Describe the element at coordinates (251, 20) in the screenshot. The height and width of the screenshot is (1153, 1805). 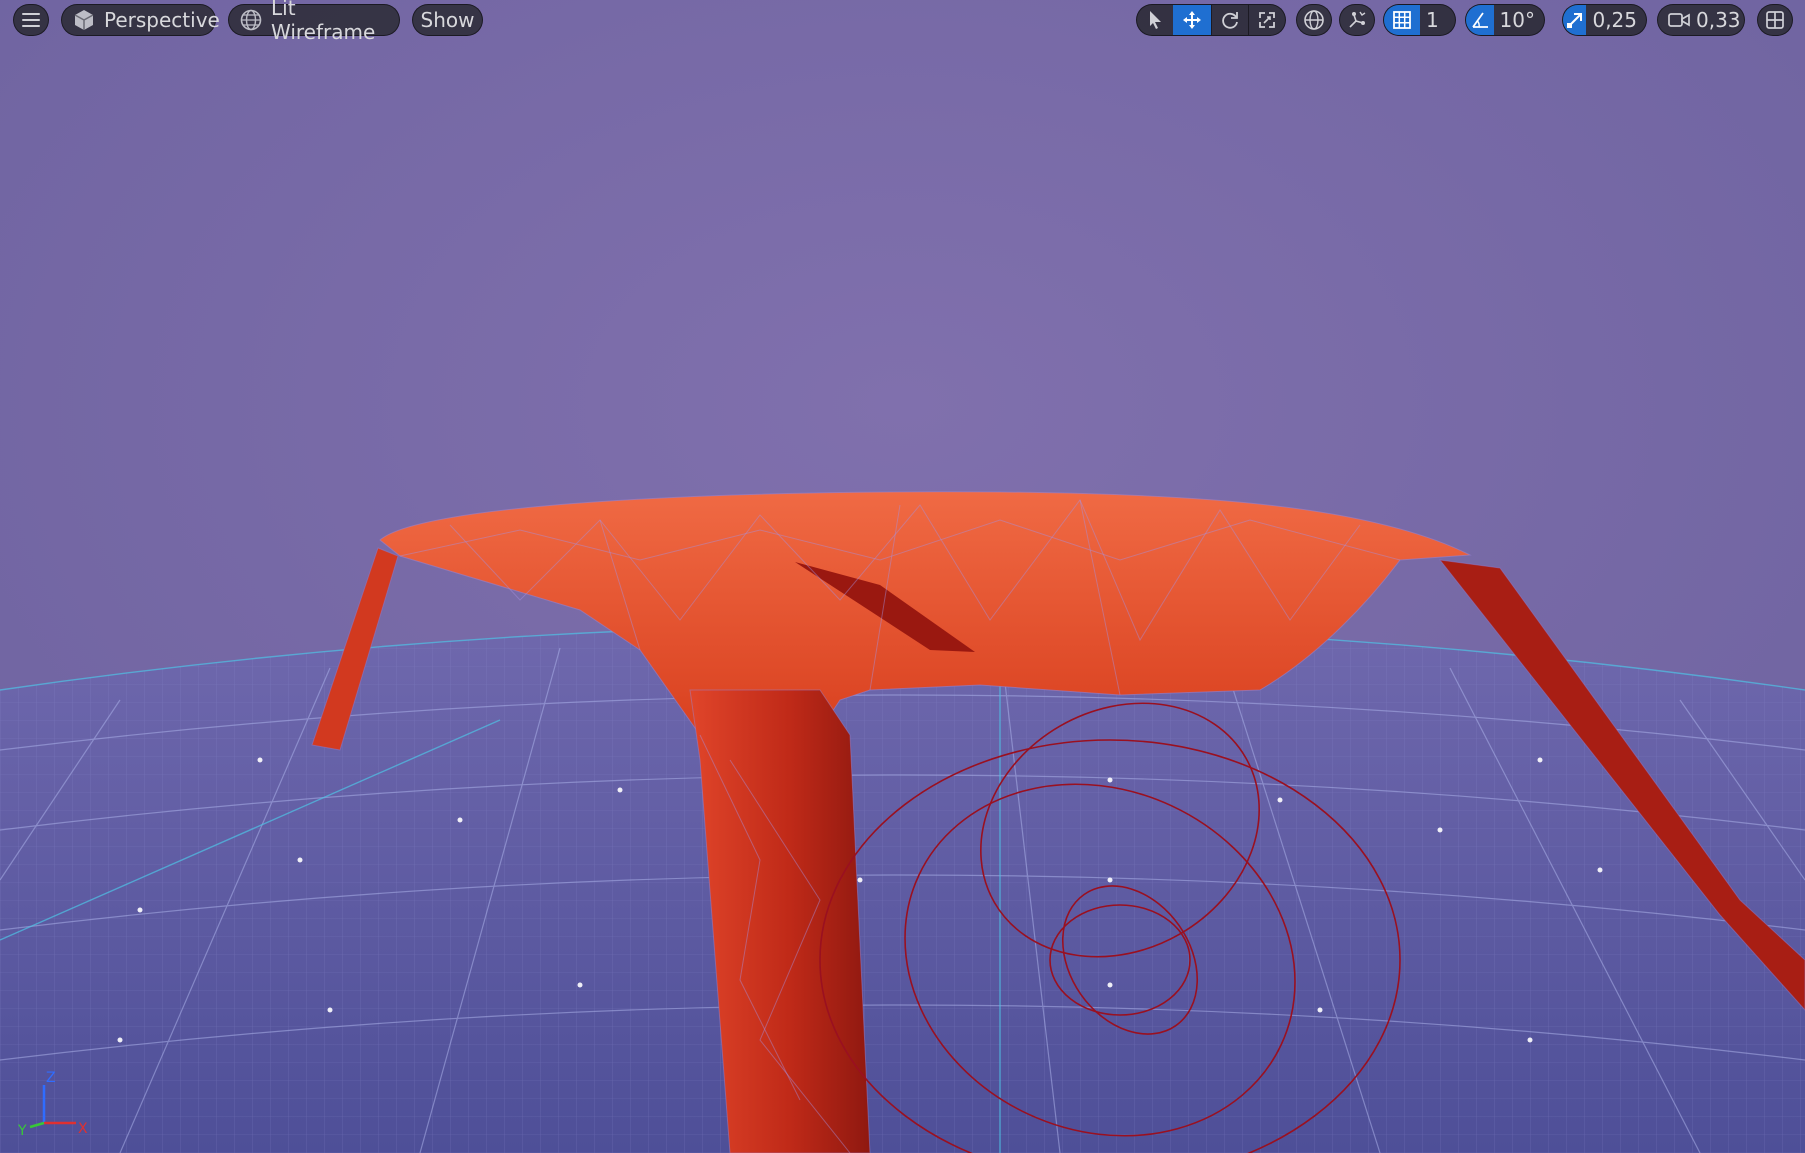
I see `globe-wire-icon` at that location.